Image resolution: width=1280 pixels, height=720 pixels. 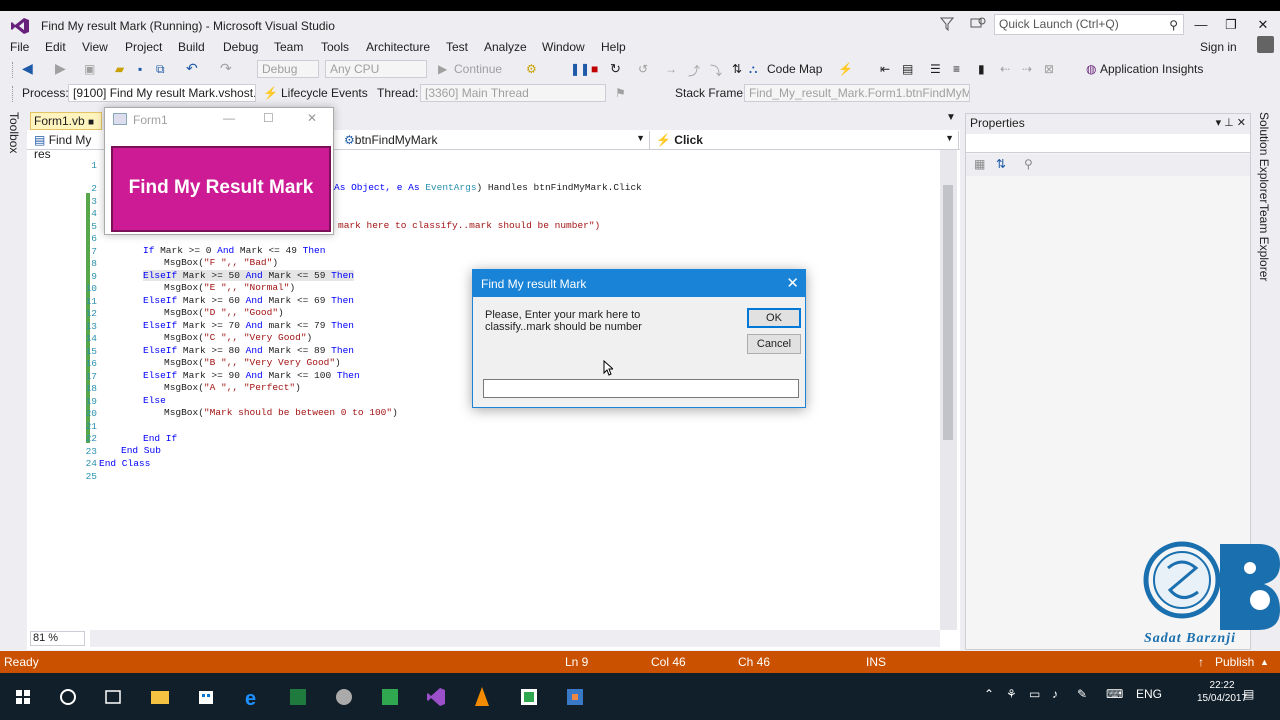 What do you see at coordinates (1264, 662) in the screenshot?
I see `chevron-up-icon: ▲` at bounding box center [1264, 662].